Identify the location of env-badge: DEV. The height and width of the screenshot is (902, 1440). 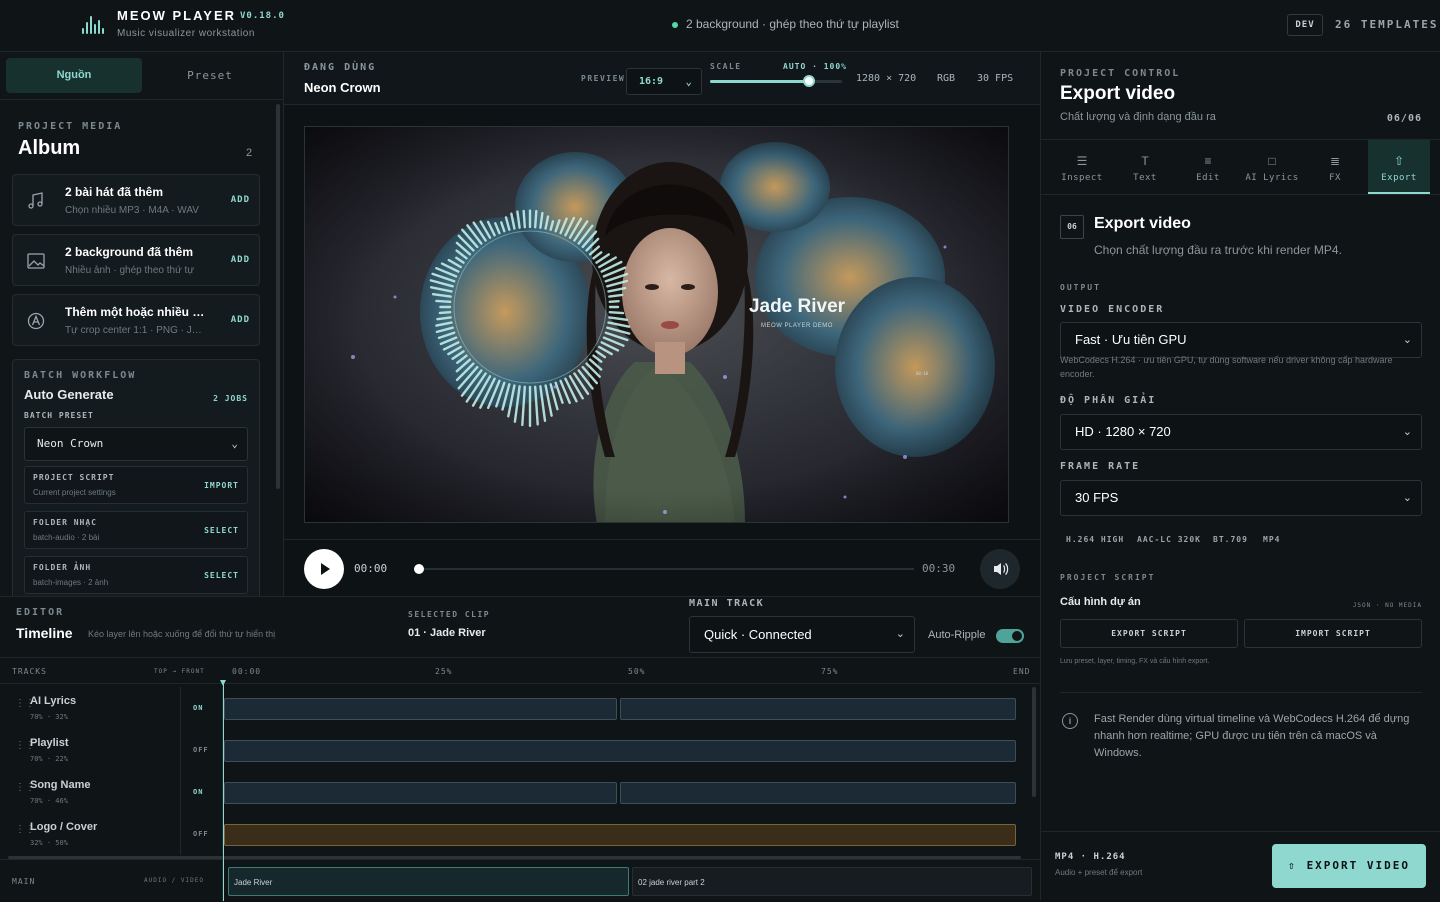
(1305, 25).